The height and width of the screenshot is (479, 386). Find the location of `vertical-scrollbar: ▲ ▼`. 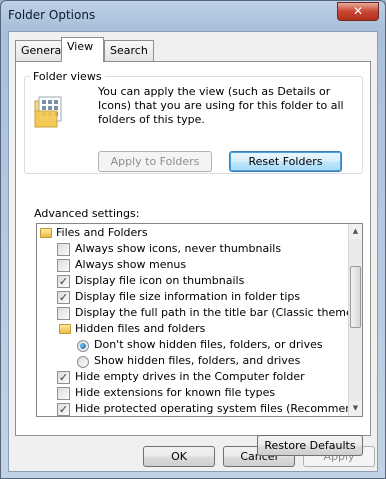

vertical-scrollbar: ▲ ▼ is located at coordinates (355, 320).